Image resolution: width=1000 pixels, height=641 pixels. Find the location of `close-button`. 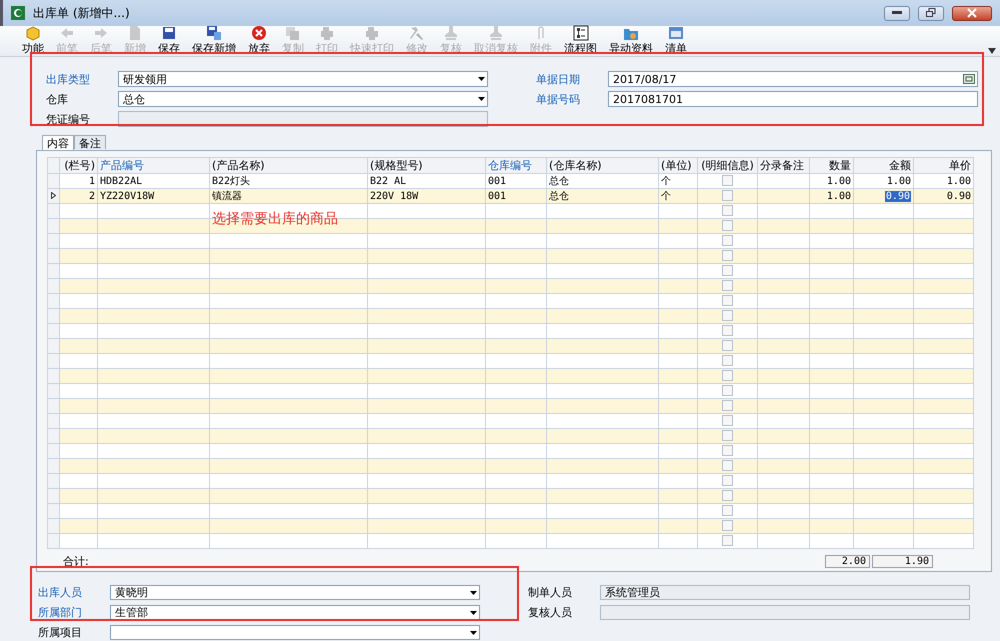

close-button is located at coordinates (972, 13).